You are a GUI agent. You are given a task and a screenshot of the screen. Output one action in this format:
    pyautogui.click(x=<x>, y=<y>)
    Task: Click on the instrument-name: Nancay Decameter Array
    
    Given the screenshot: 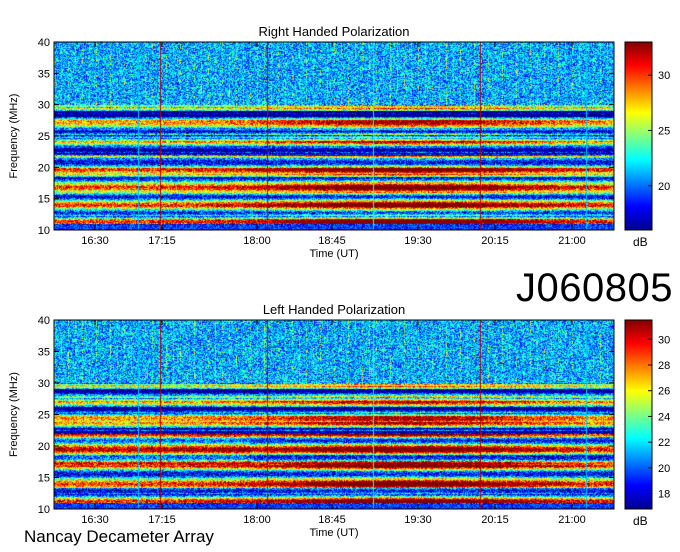 What is the action you would take?
    pyautogui.click(x=119, y=536)
    